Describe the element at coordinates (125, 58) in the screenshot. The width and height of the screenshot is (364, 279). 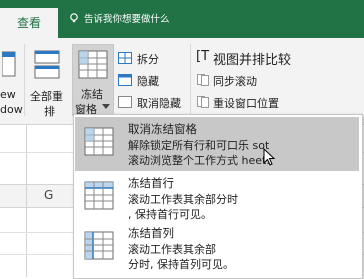
I see `split-icon` at that location.